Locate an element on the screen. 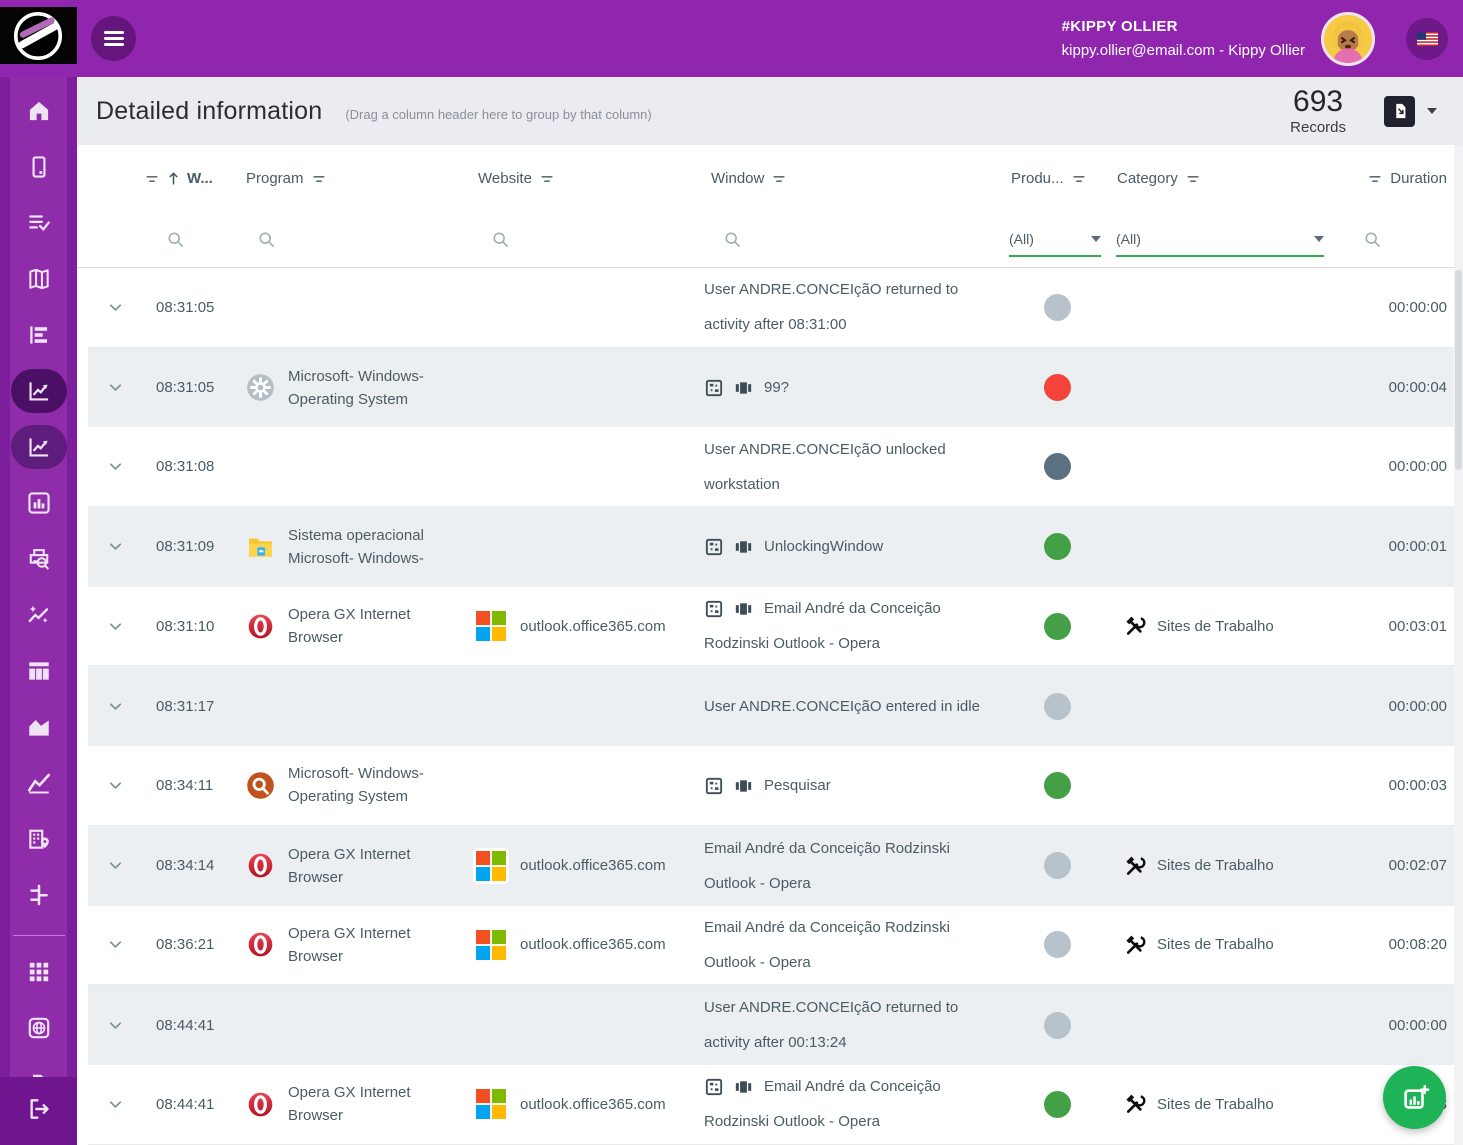 The image size is (1463, 1145). us-flag-icon is located at coordinates (1427, 38).